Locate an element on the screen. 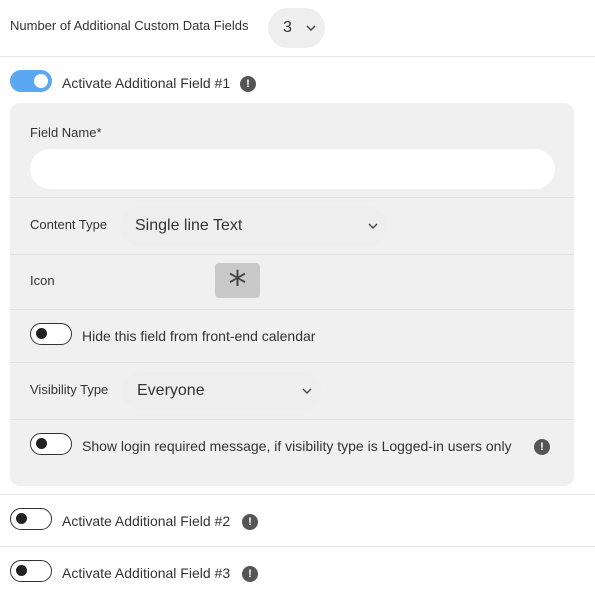  field-count-label: Number of Additional Custom Data Fields is located at coordinates (129, 25).